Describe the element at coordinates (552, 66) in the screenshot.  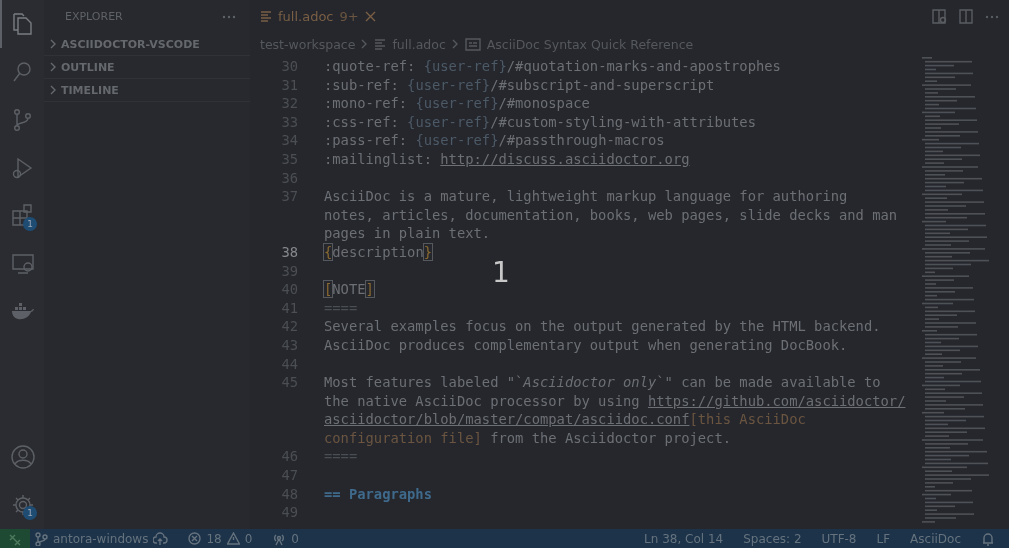
I see `code-line: :quote-ref: {user-ref}/#quotation-marks-and-apostrophes` at that location.